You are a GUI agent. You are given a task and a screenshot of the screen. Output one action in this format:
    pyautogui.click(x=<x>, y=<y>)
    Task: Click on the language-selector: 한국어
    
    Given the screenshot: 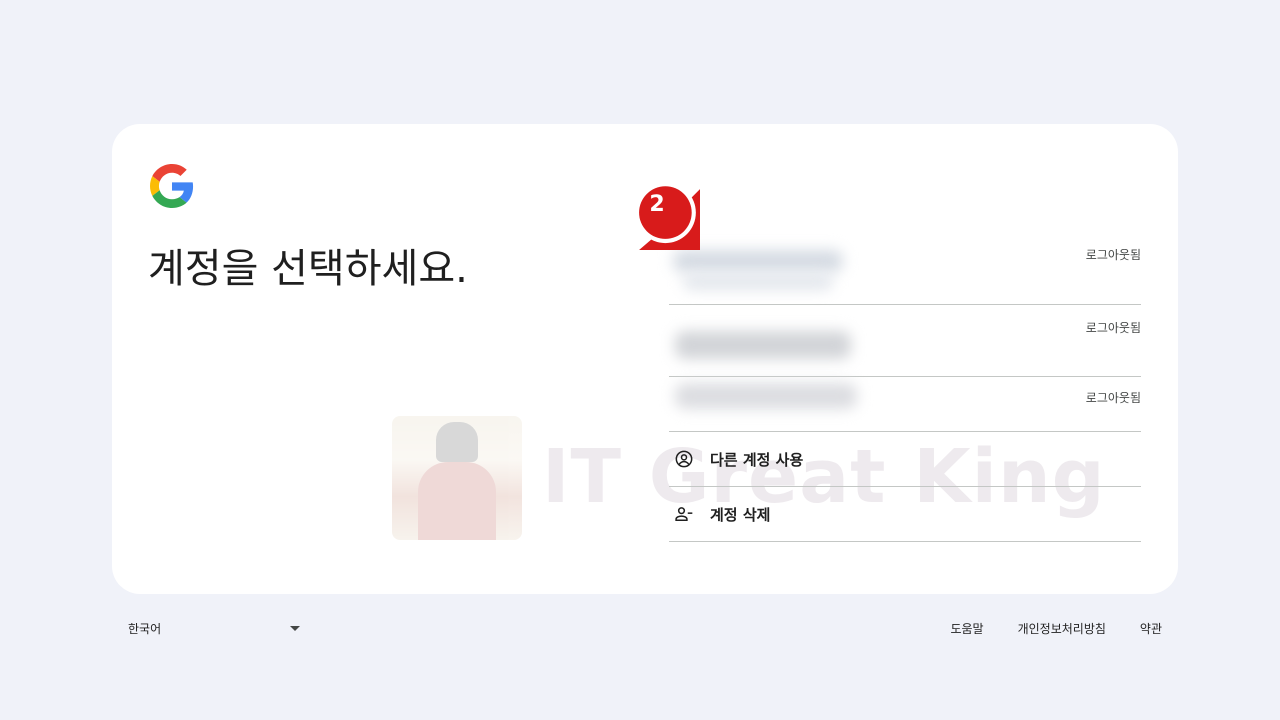 What is the action you would take?
    pyautogui.click(x=214, y=628)
    